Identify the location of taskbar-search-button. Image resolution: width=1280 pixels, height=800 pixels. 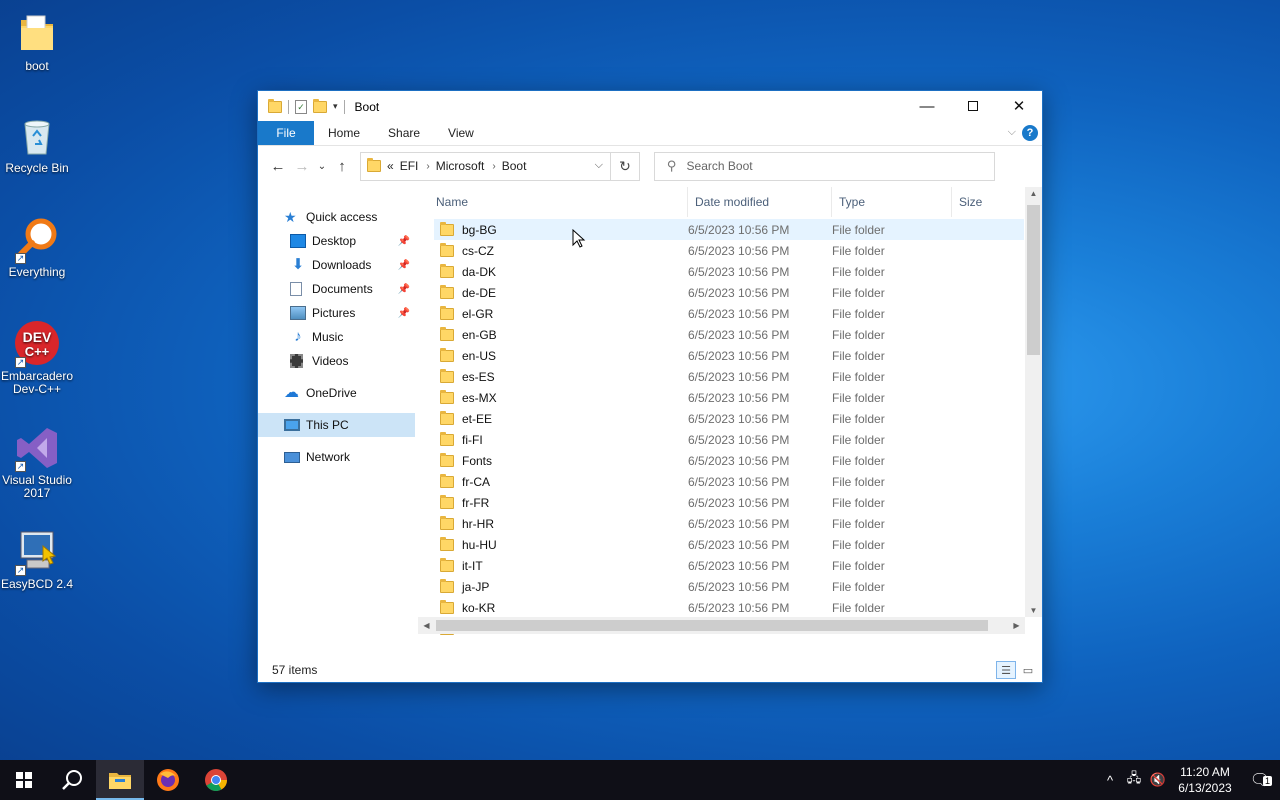
(72, 780).